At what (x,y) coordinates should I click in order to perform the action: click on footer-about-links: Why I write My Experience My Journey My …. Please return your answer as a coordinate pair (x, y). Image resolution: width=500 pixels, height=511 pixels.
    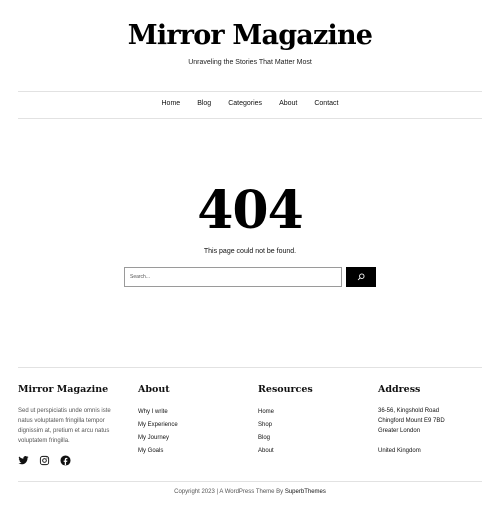
    Looking at the image, I should click on (158, 432).